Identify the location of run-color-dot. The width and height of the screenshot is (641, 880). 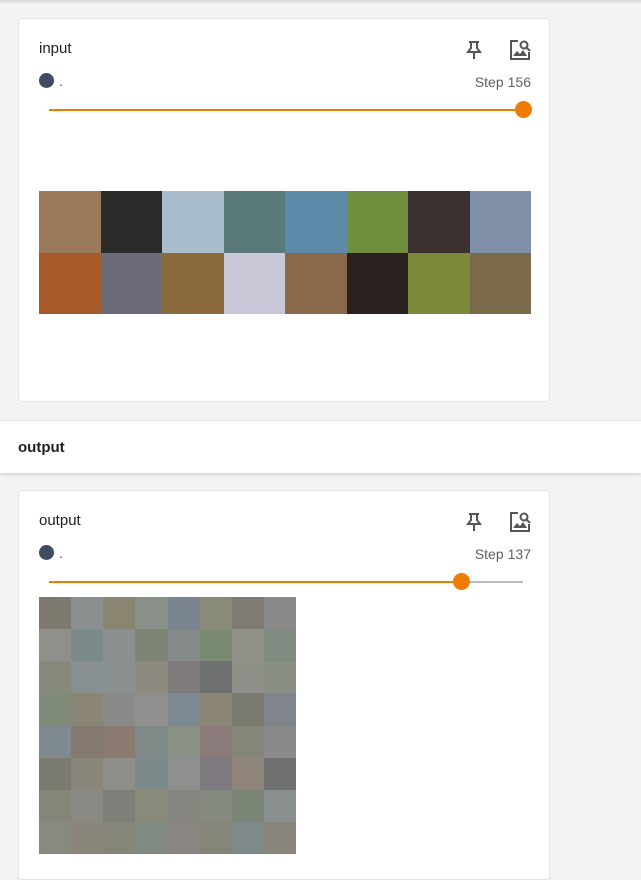
(46, 80).